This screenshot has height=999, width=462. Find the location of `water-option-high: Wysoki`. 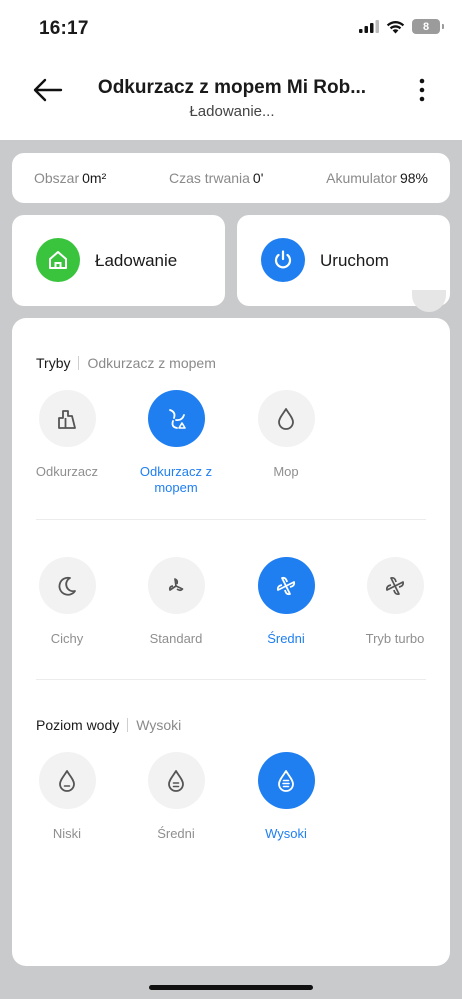

water-option-high: Wysoki is located at coordinates (286, 797).